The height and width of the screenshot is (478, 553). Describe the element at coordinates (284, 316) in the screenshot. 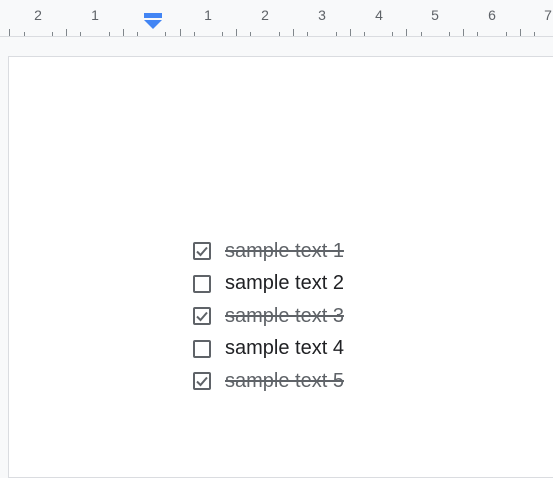

I see `checklist-item-text: sample text 3` at that location.